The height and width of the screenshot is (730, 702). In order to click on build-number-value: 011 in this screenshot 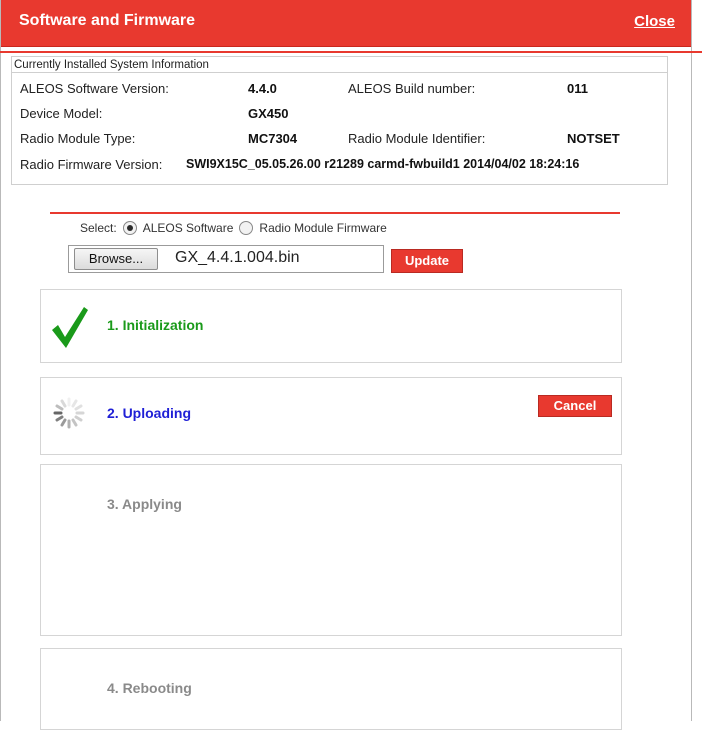, I will do `click(577, 88)`.